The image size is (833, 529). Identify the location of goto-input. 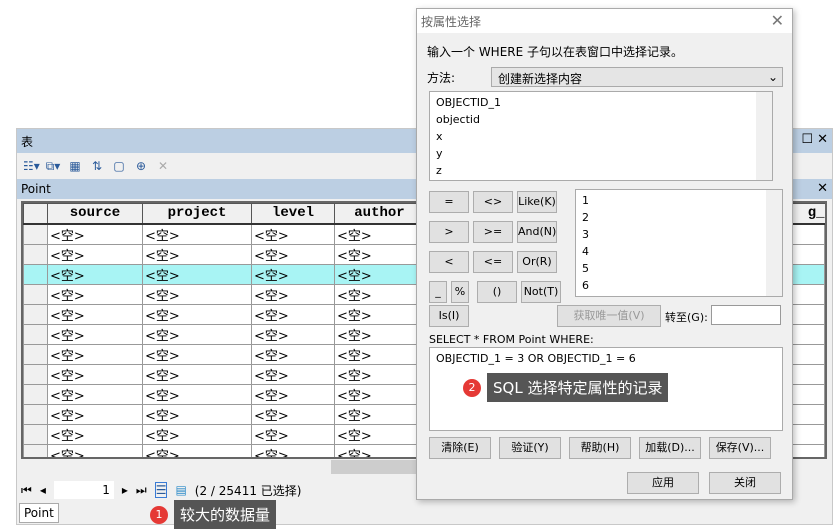
(746, 315).